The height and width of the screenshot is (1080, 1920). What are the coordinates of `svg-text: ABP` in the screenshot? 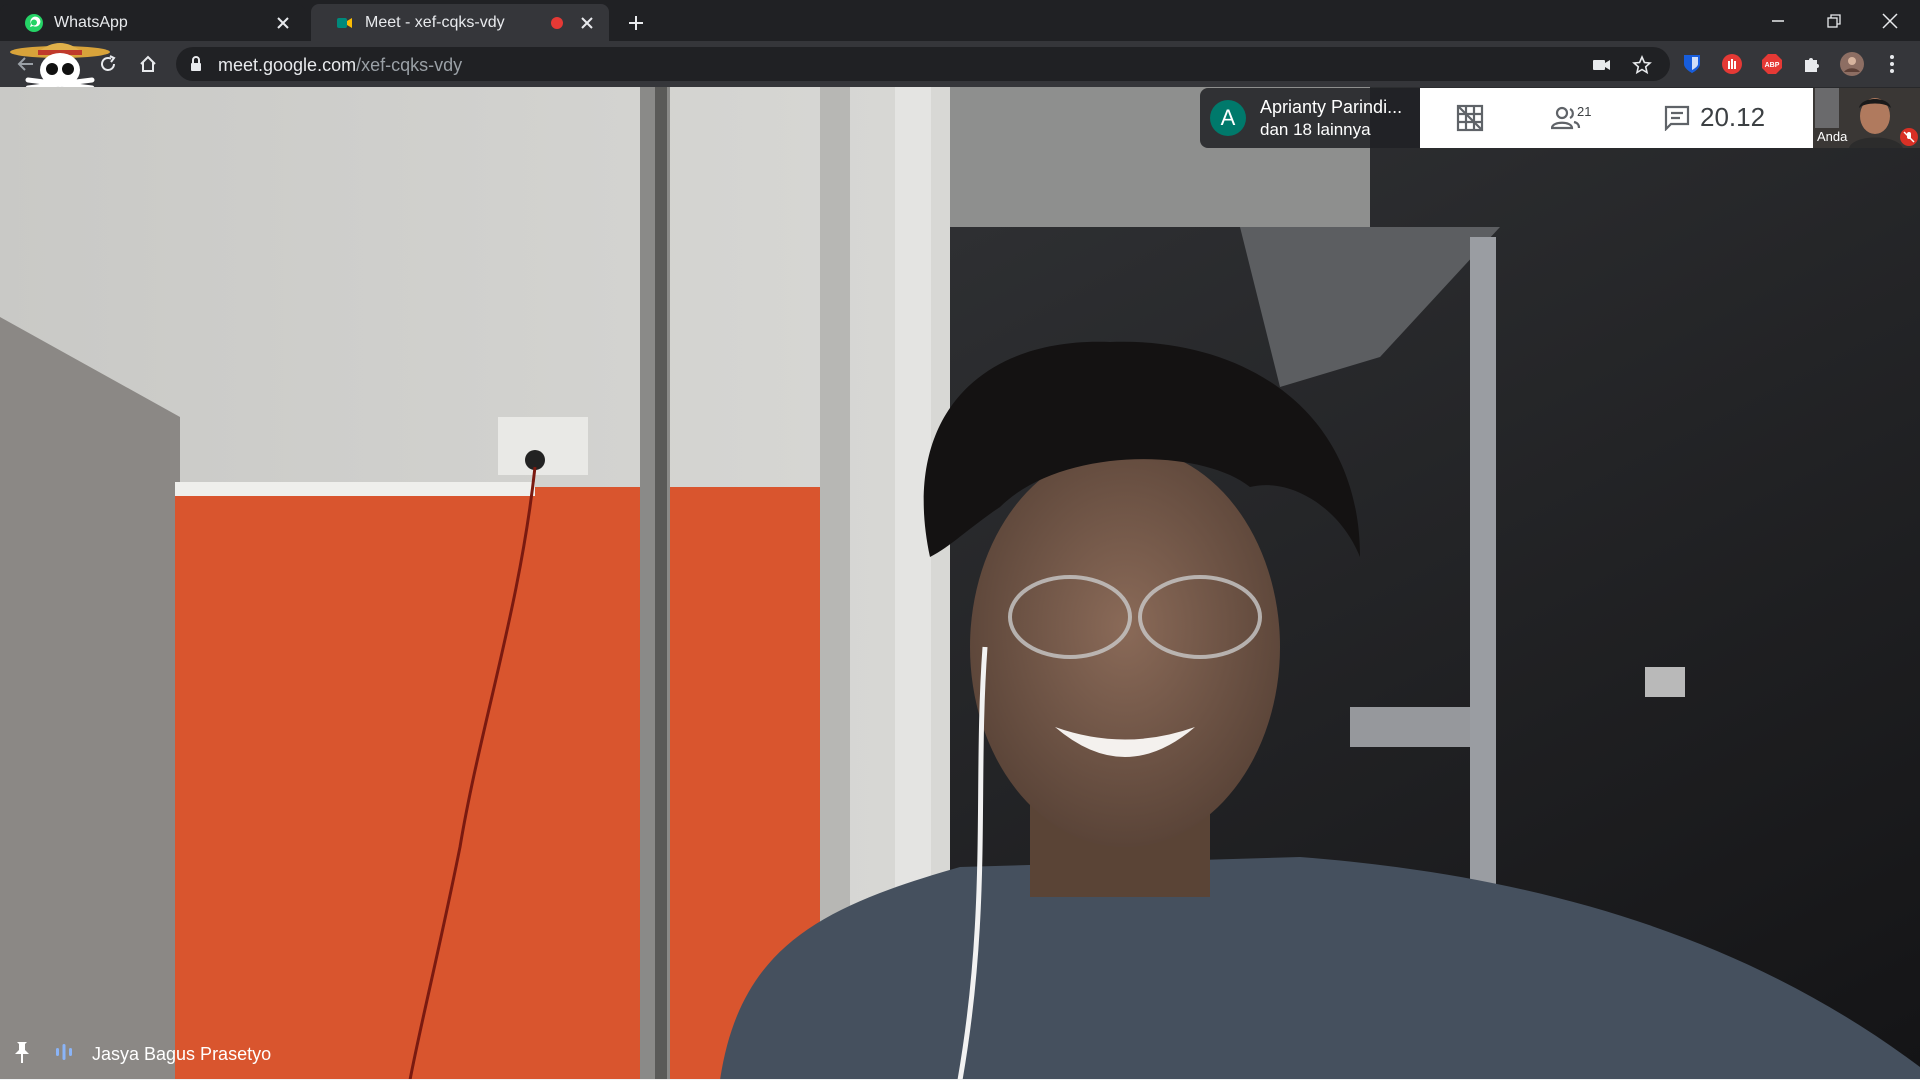 It's located at (1772, 65).